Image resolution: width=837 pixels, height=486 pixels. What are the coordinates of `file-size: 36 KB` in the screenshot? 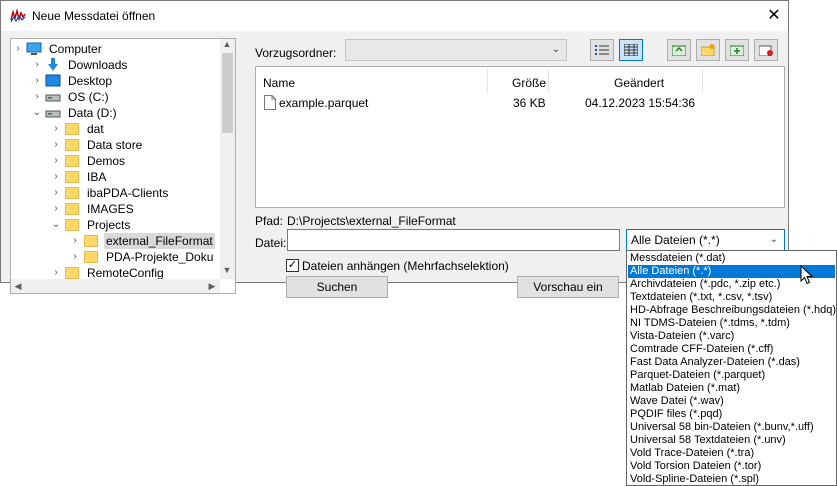 It's located at (529, 103).